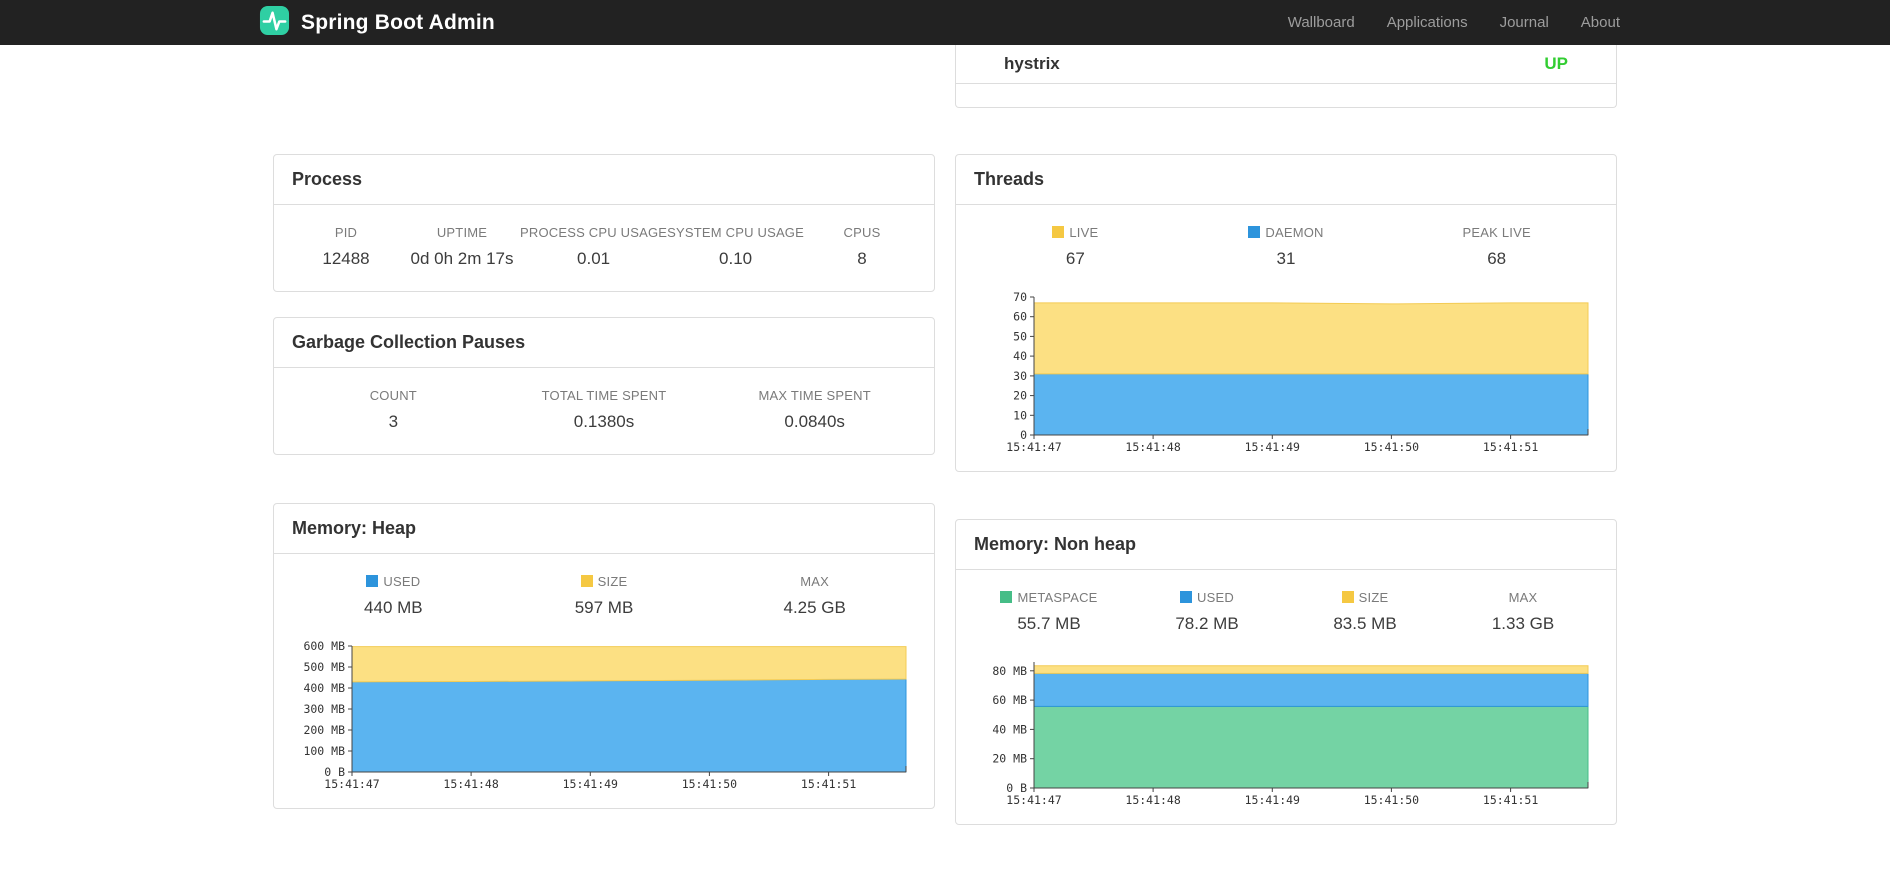  What do you see at coordinates (1009, 729) in the screenshot?
I see `svg-text: 40 MB` at bounding box center [1009, 729].